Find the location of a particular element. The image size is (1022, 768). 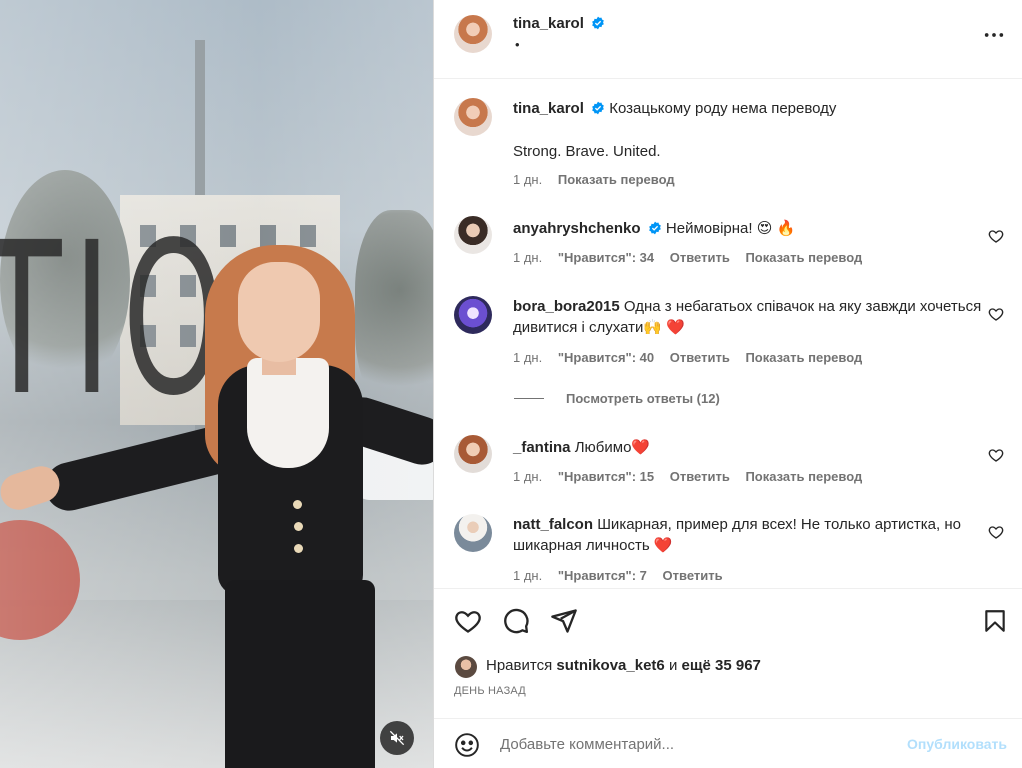

caption-line-1: Козацькому роду нема переводу is located at coordinates (723, 108).